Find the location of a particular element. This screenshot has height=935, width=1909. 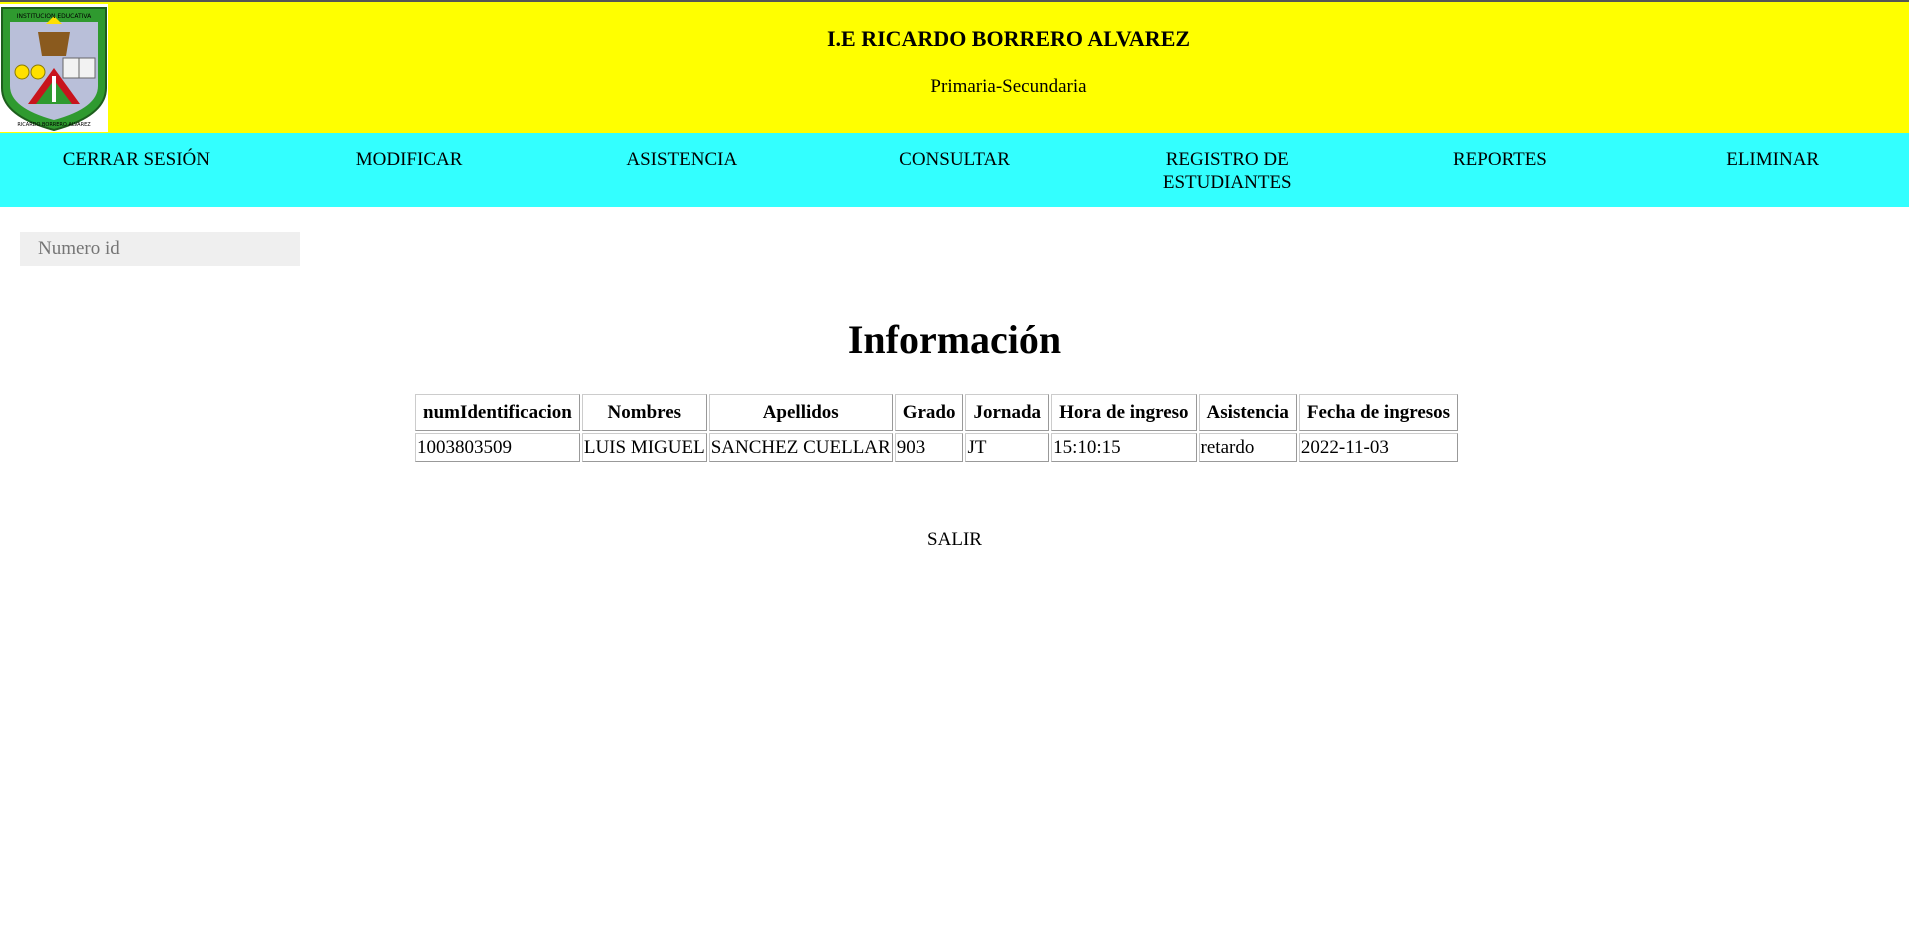

table-cell: 2022-11-03 is located at coordinates (1378, 447).